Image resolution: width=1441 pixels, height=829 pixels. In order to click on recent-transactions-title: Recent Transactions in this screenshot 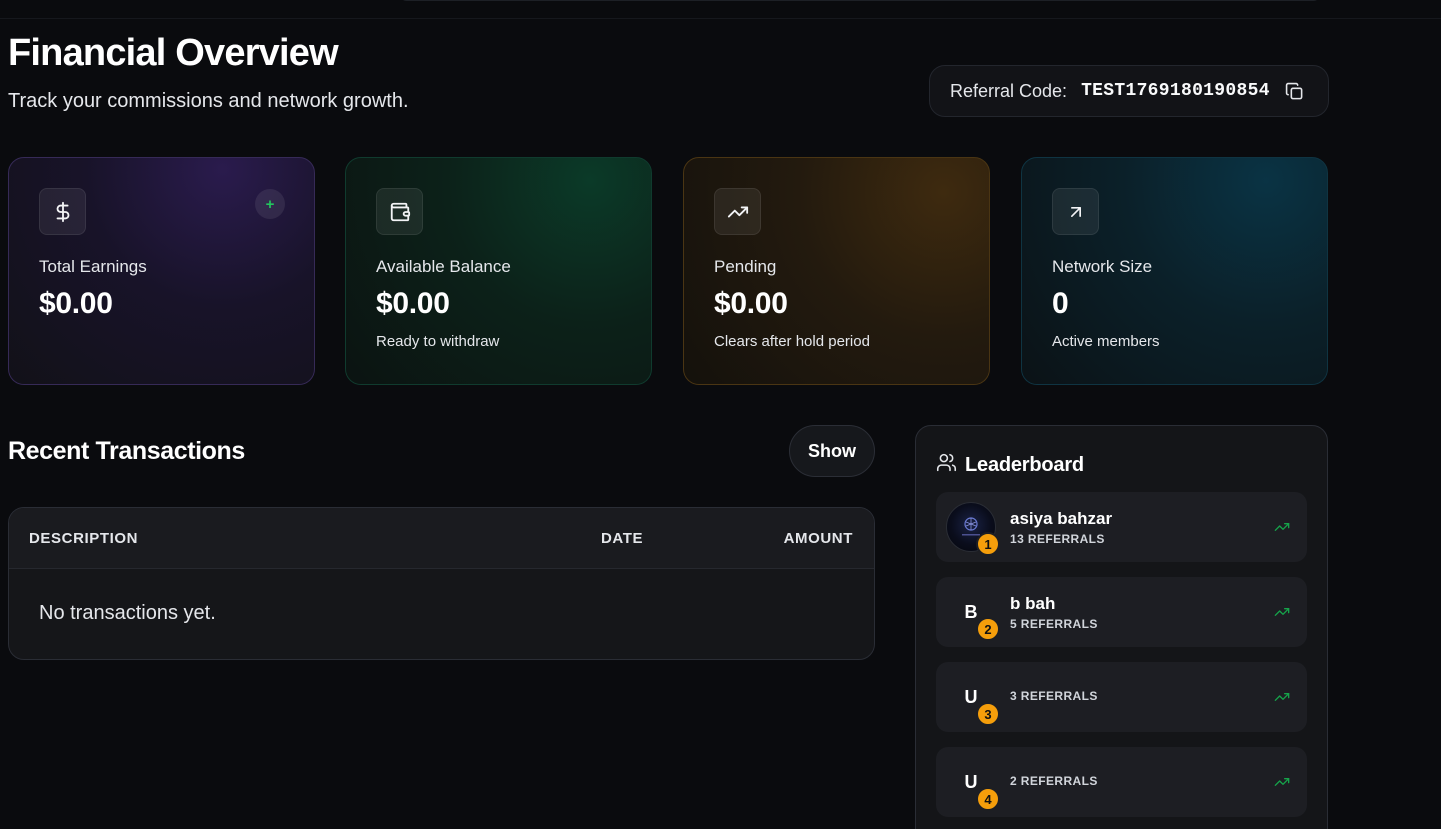, I will do `click(126, 451)`.